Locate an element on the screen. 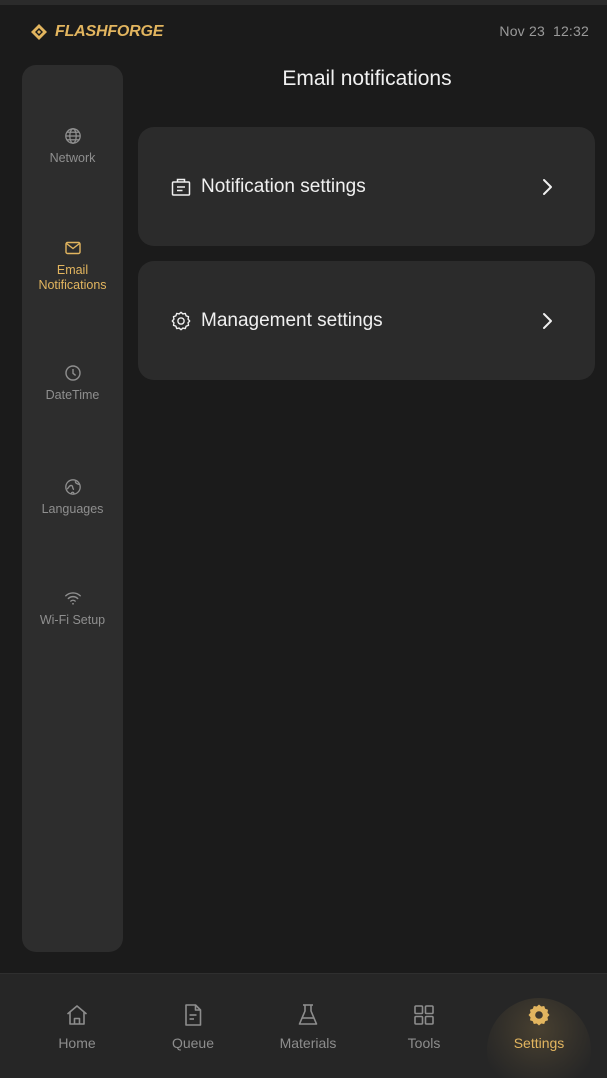 The image size is (607, 1078). sidebar-item-network: Network is located at coordinates (72, 146).